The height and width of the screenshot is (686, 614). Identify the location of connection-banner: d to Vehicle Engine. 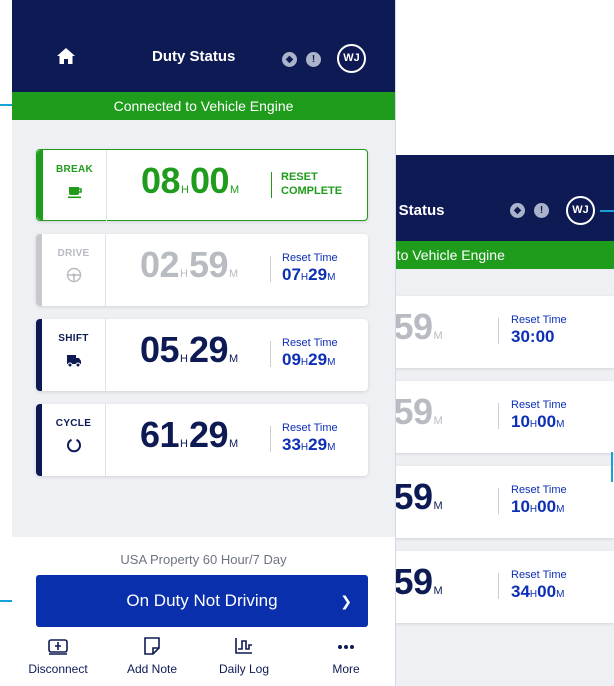
(492, 255).